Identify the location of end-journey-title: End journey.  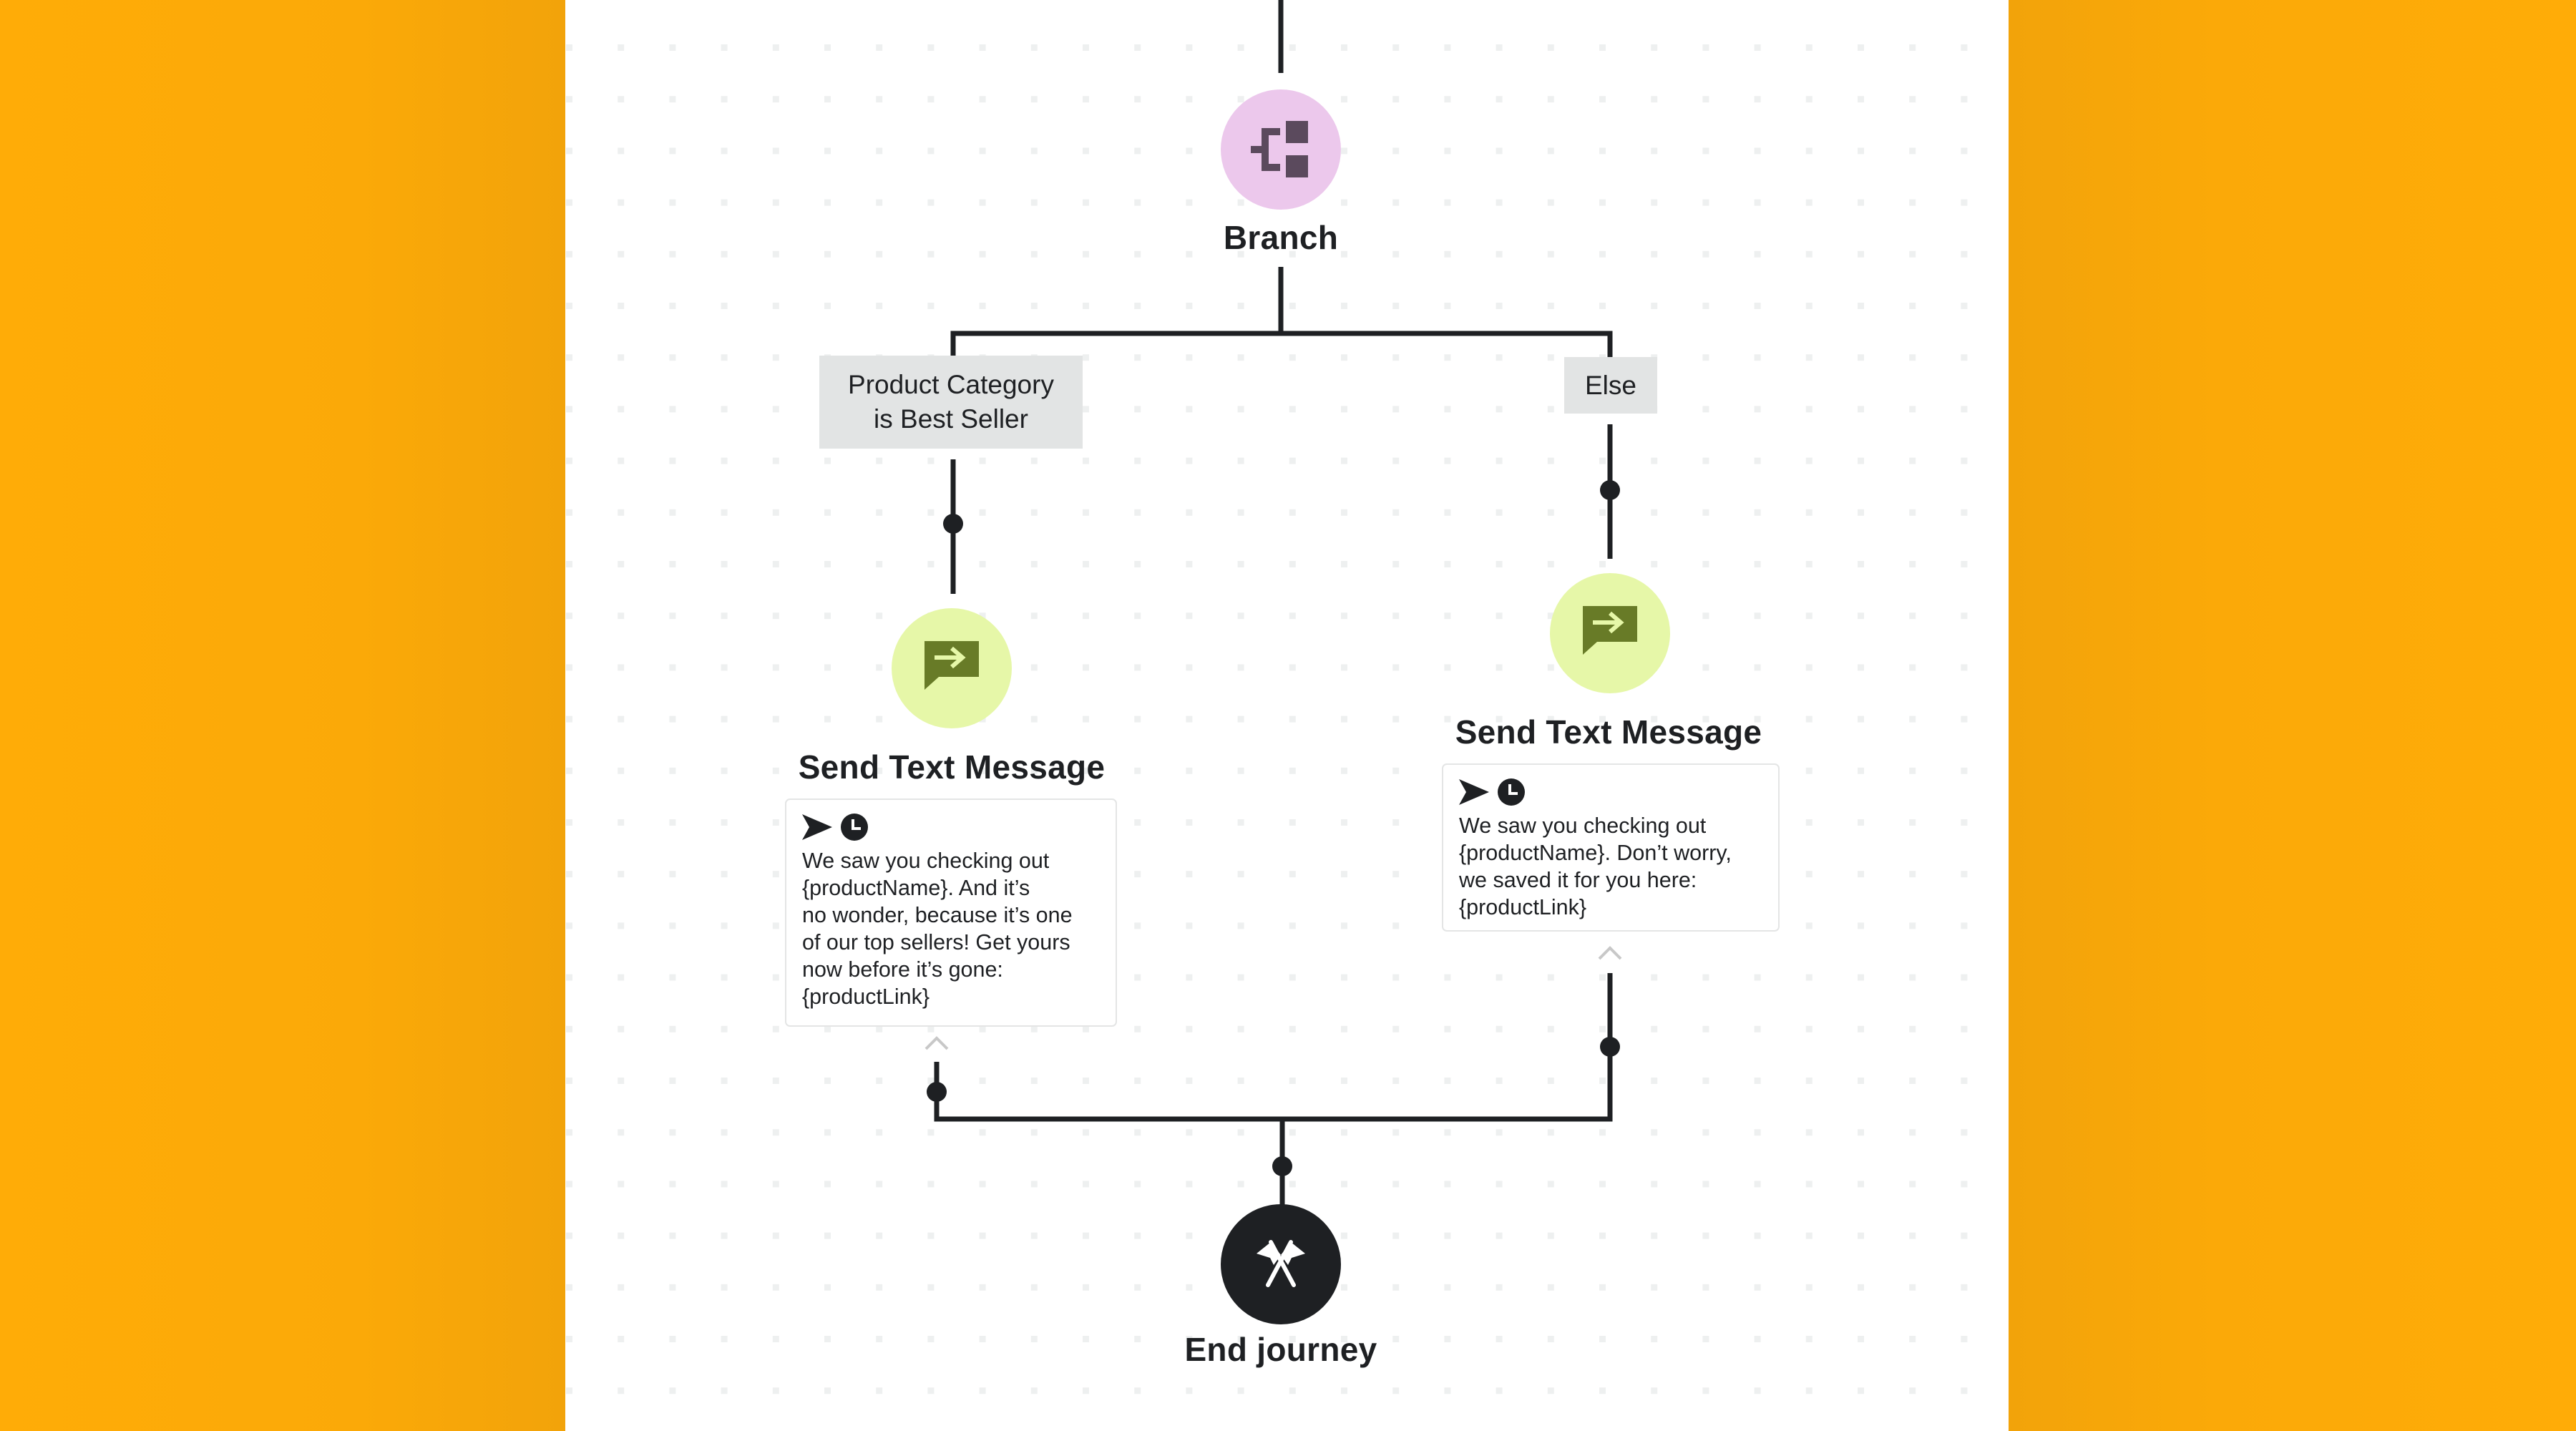
(1280, 1349).